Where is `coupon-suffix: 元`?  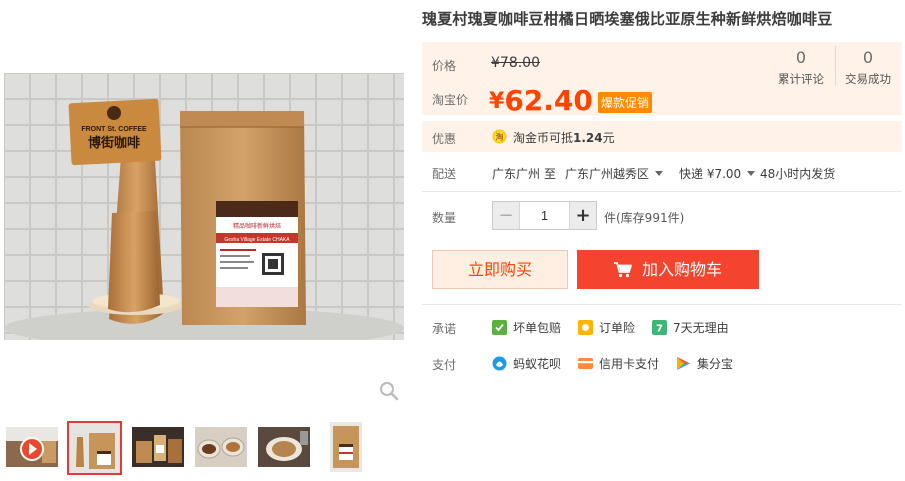 coupon-suffix: 元 is located at coordinates (608, 138).